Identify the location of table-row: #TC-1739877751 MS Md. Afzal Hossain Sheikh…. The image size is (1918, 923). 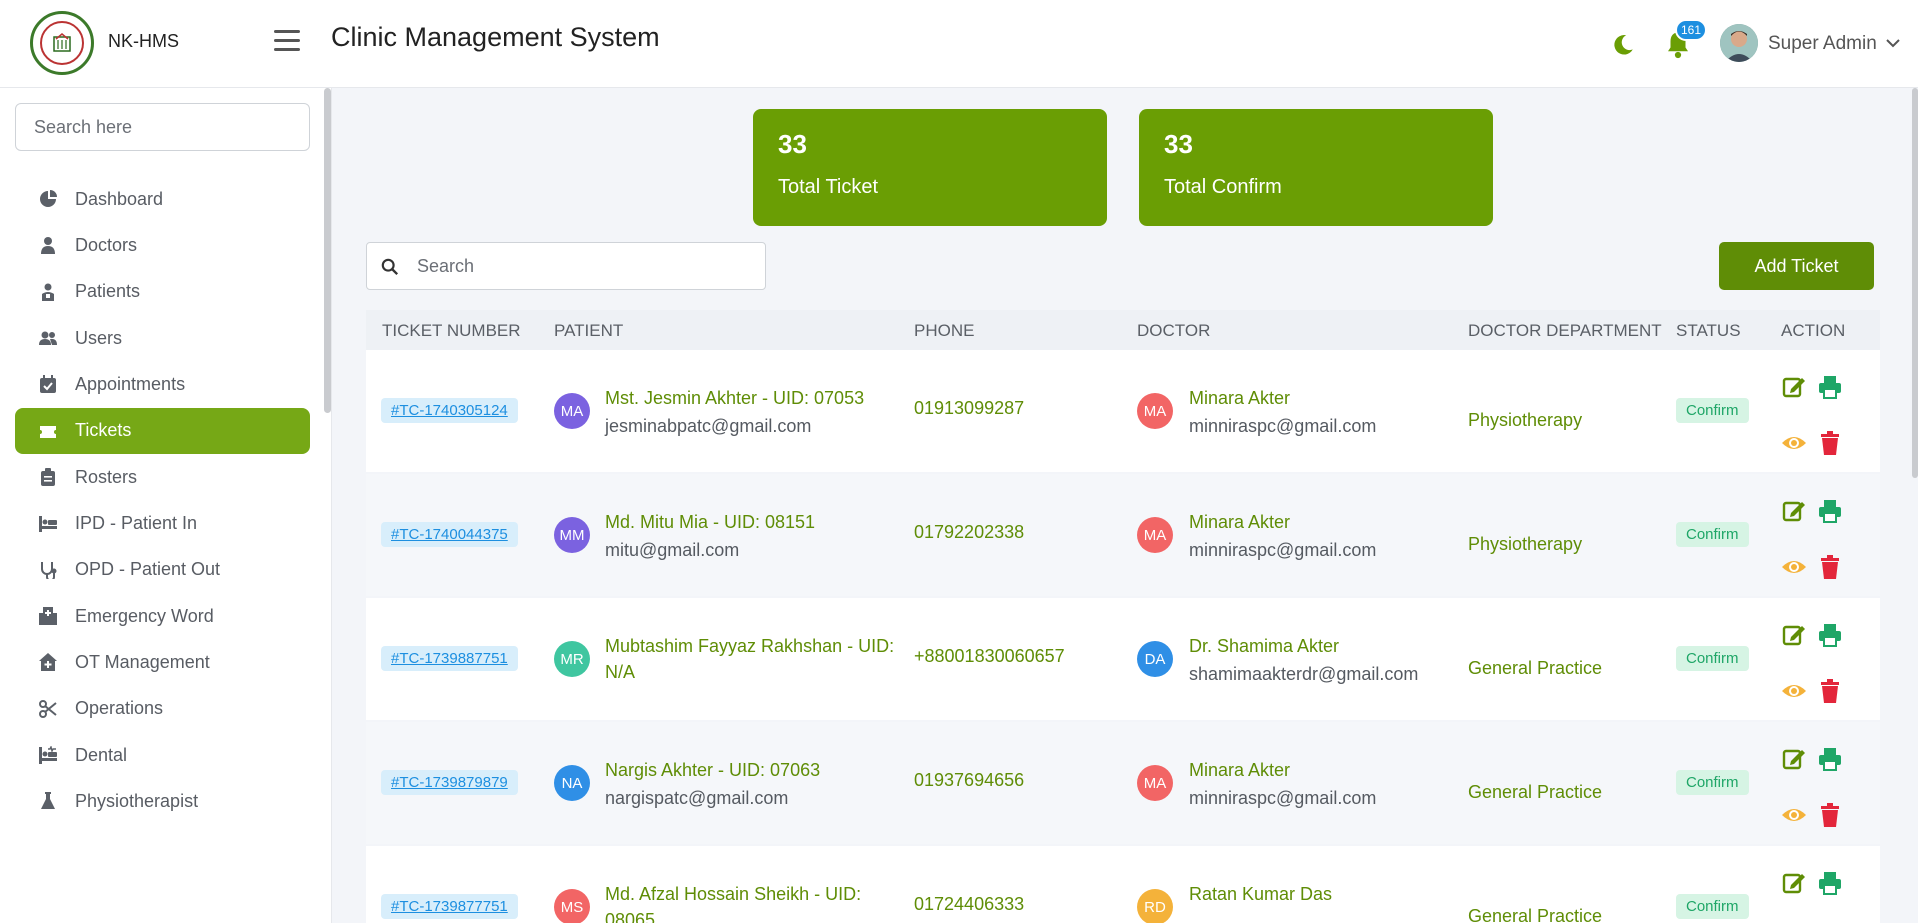
(1123, 884).